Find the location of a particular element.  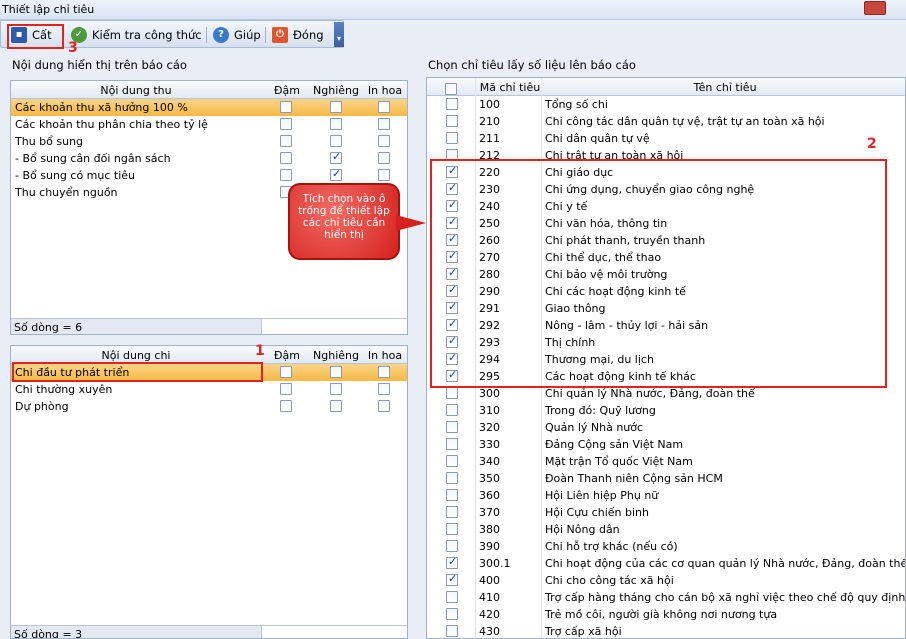

table-row: 294 Thương mại, du lịch is located at coordinates (666, 359).